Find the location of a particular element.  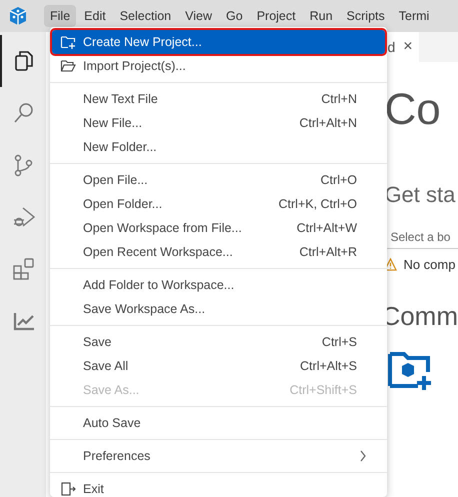

warning-text: No comp is located at coordinates (429, 265).